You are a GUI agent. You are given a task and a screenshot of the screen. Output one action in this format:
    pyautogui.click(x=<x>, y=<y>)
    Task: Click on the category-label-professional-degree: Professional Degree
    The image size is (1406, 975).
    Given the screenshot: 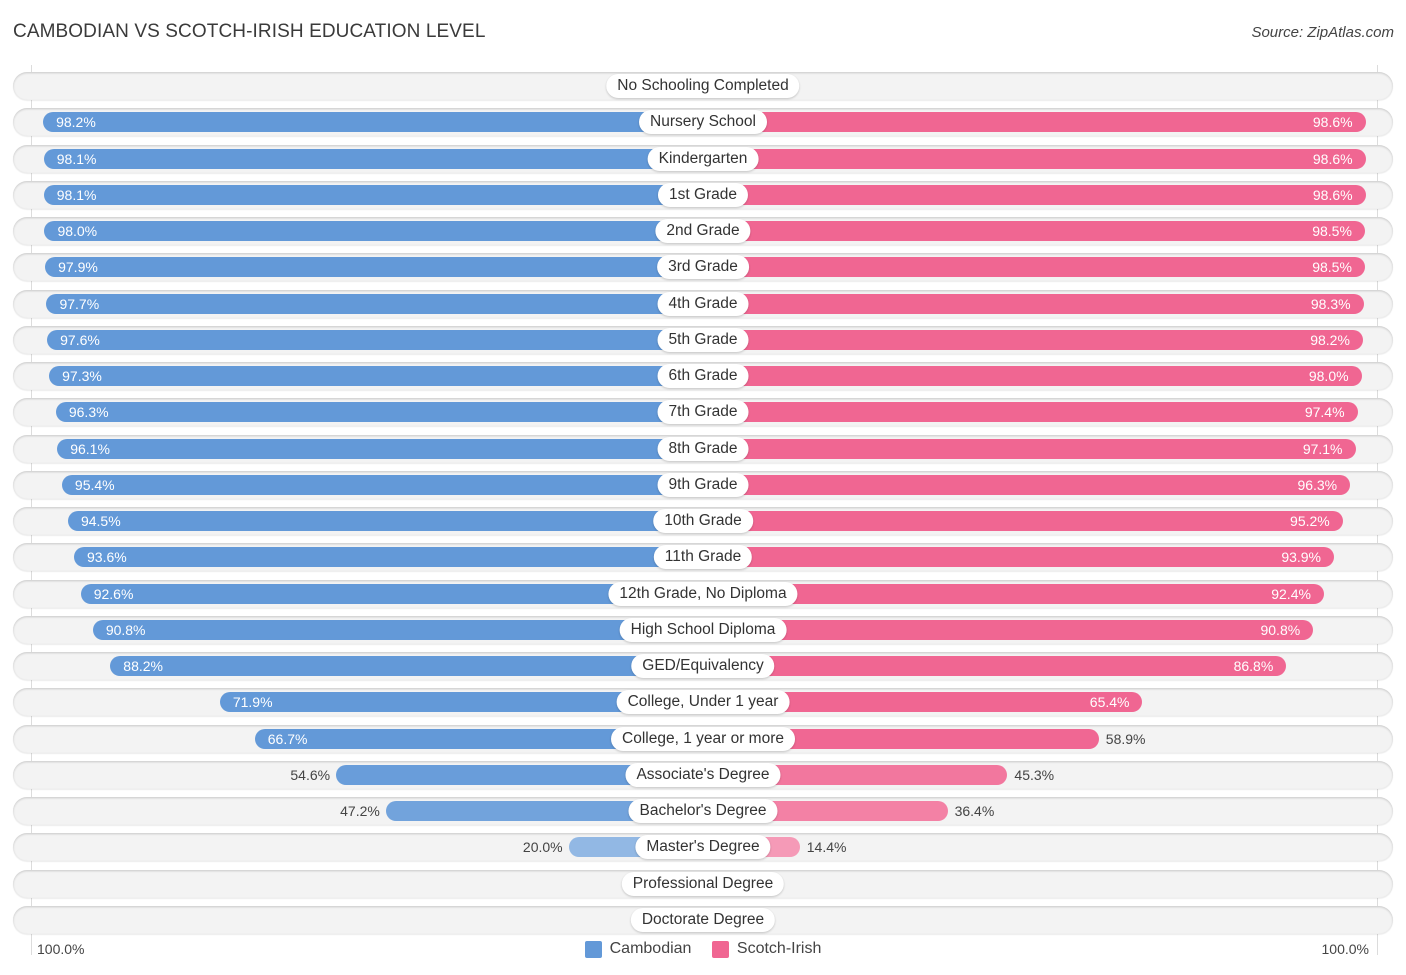 What is the action you would take?
    pyautogui.click(x=703, y=883)
    